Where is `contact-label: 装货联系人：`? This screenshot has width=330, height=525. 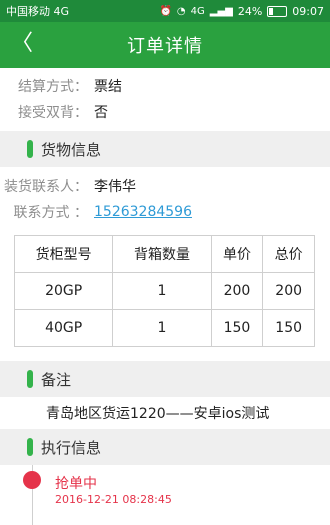
contact-label: 装货联系人： is located at coordinates (46, 187).